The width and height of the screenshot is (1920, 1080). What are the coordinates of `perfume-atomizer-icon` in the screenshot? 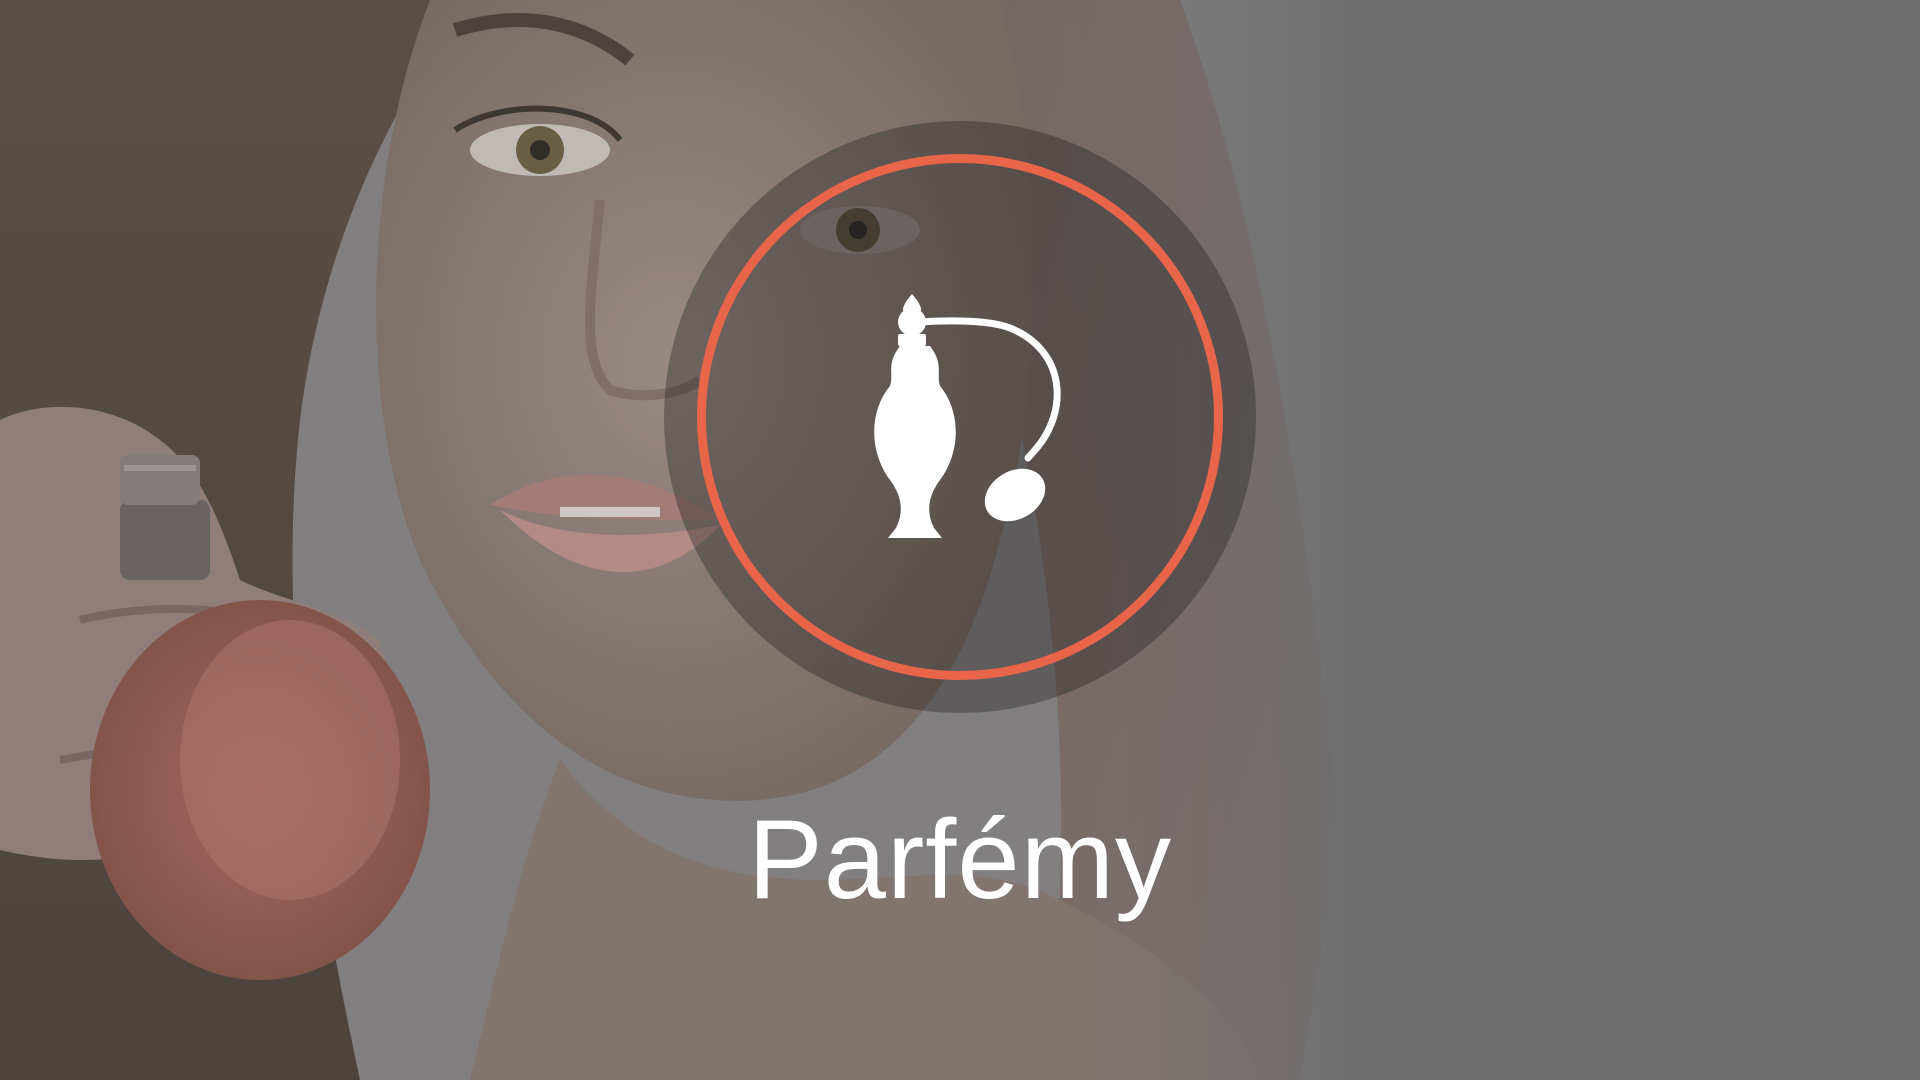 It's located at (980, 420).